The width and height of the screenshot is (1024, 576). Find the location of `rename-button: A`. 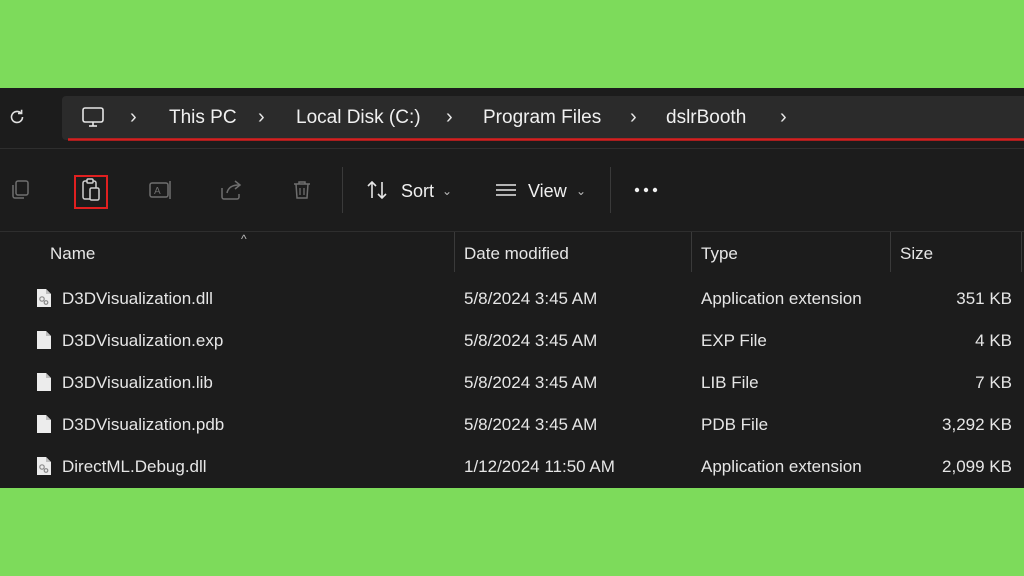

rename-button: A is located at coordinates (161, 190).